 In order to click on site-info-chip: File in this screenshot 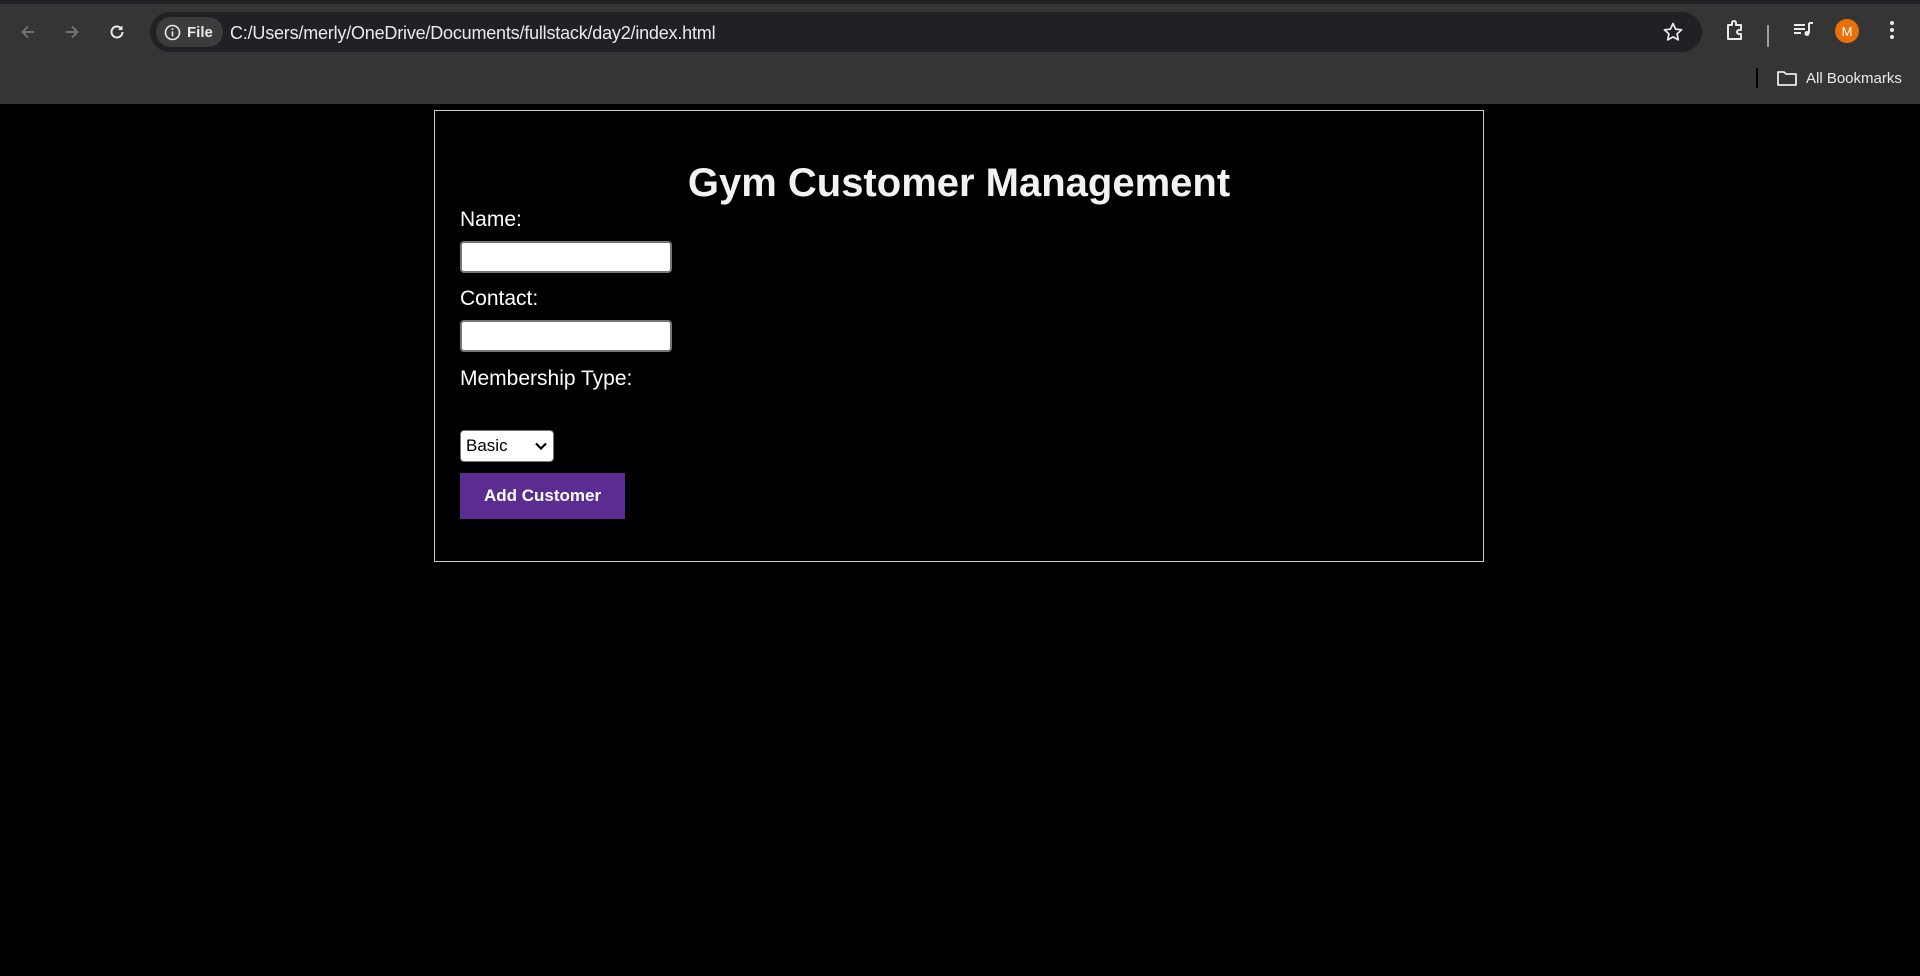, I will do `click(189, 32)`.